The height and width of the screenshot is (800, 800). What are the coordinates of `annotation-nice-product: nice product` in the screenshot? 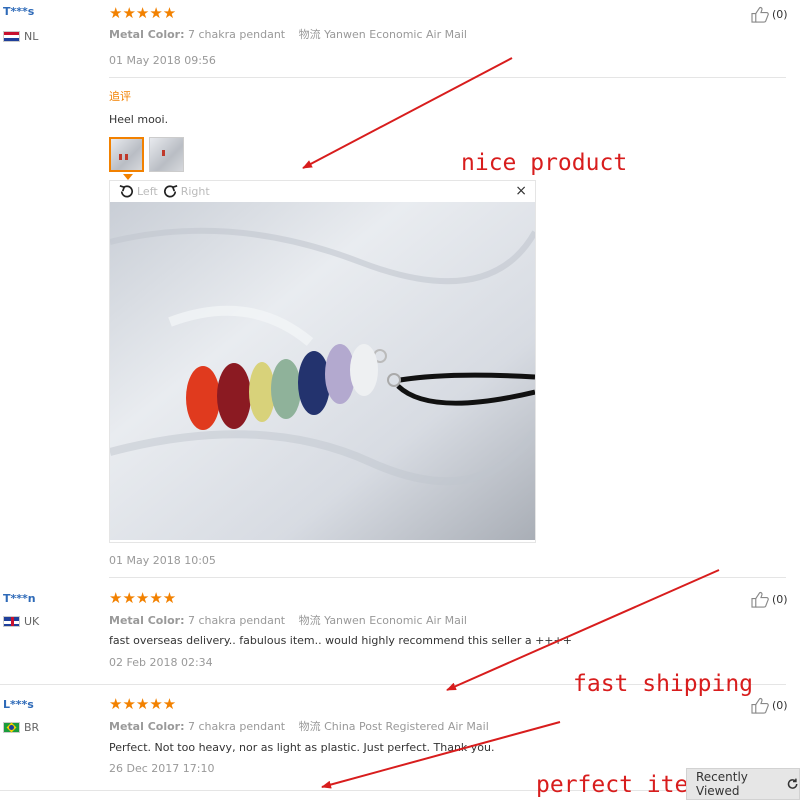 It's located at (544, 163).